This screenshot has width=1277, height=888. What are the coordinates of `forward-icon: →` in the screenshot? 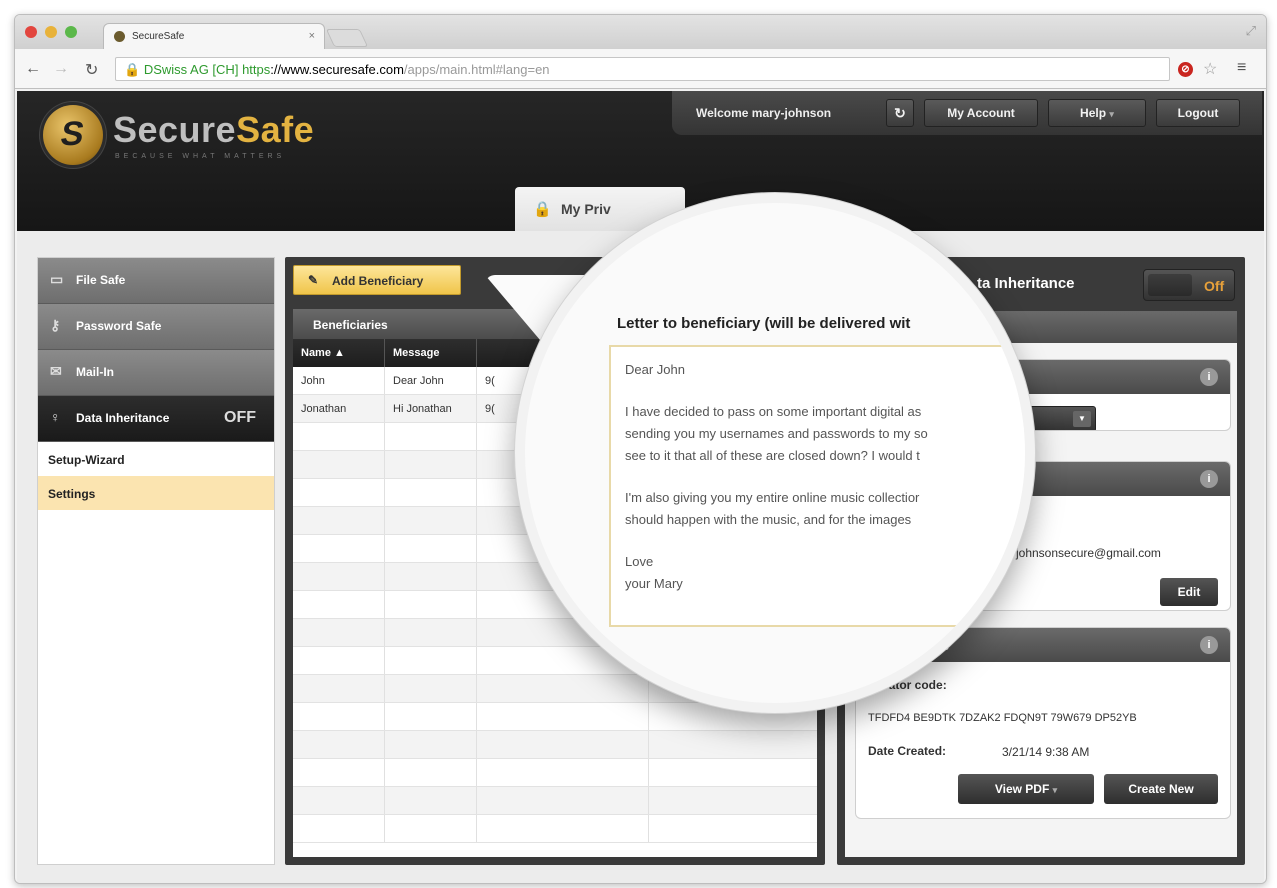 It's located at (61, 69).